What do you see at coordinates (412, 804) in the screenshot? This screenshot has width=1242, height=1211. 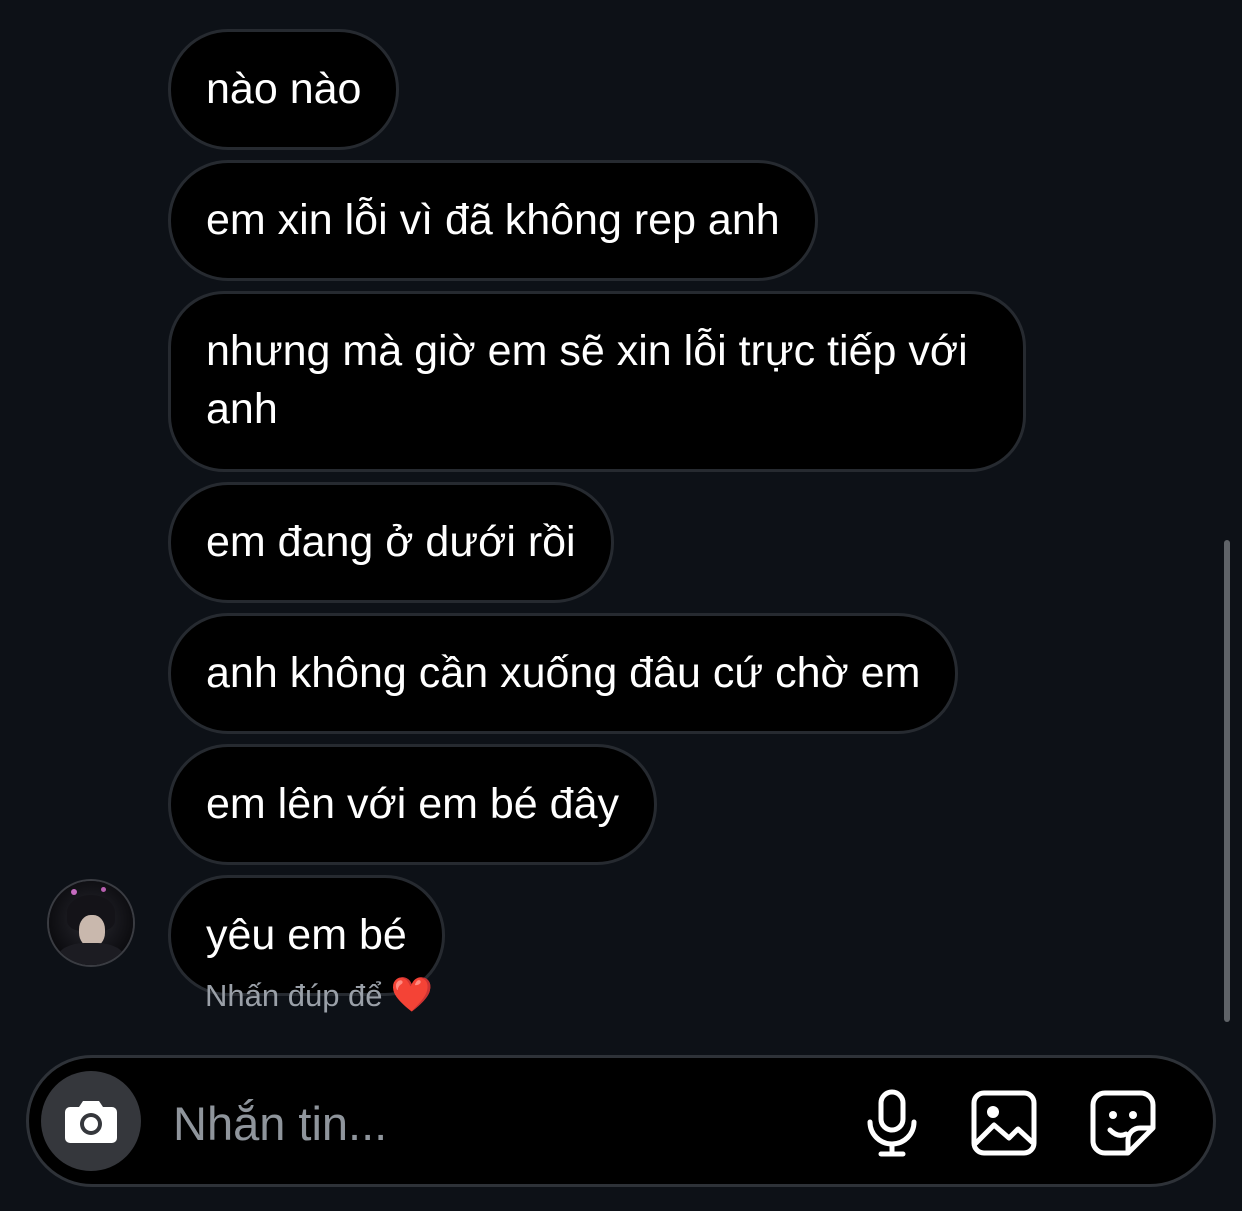 I see `message-bubble: em lên với em bé đây` at bounding box center [412, 804].